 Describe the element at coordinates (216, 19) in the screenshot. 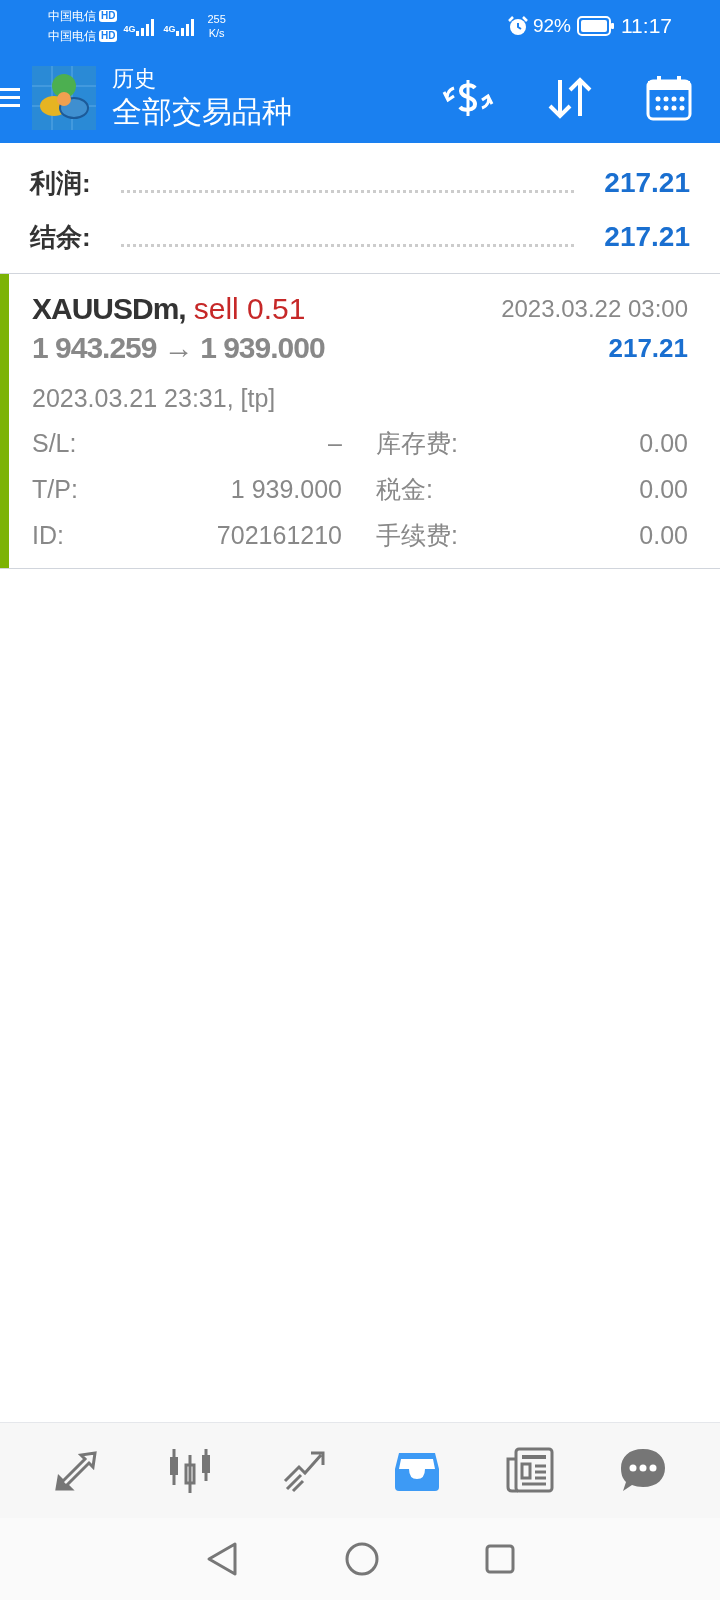

I see `network-speed: 255` at that location.